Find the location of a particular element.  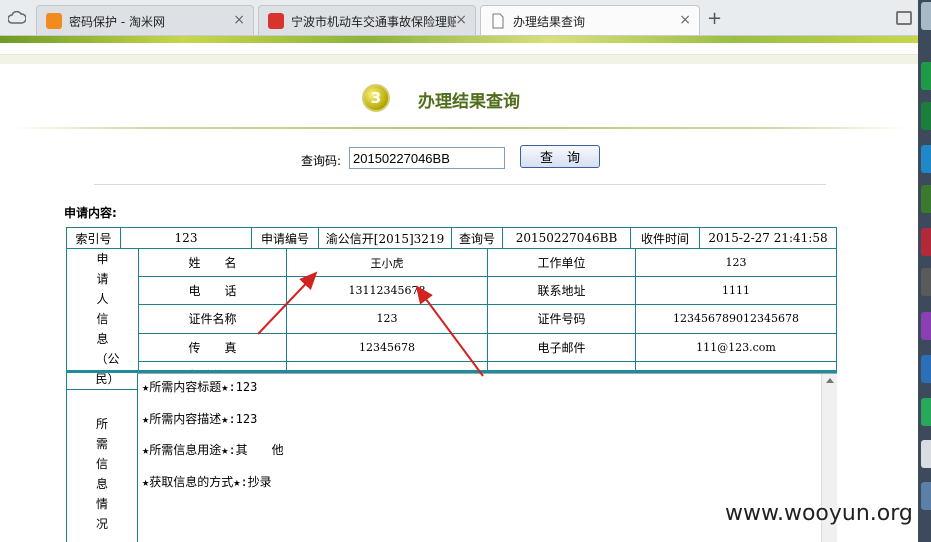

tab-title: 密码保护 - 淘米网 is located at coordinates (117, 22).